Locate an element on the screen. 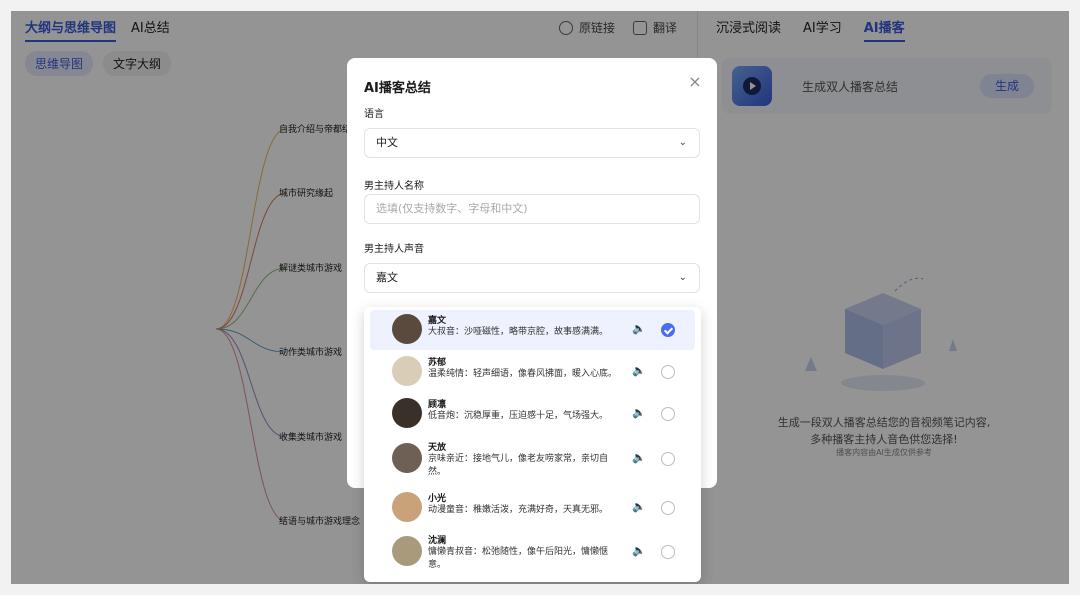 The width and height of the screenshot is (1080, 595). voice-desc: 慵懒青叔音：松弛随性，像午后阳光，慵懒惬意。 is located at coordinates (518, 558).